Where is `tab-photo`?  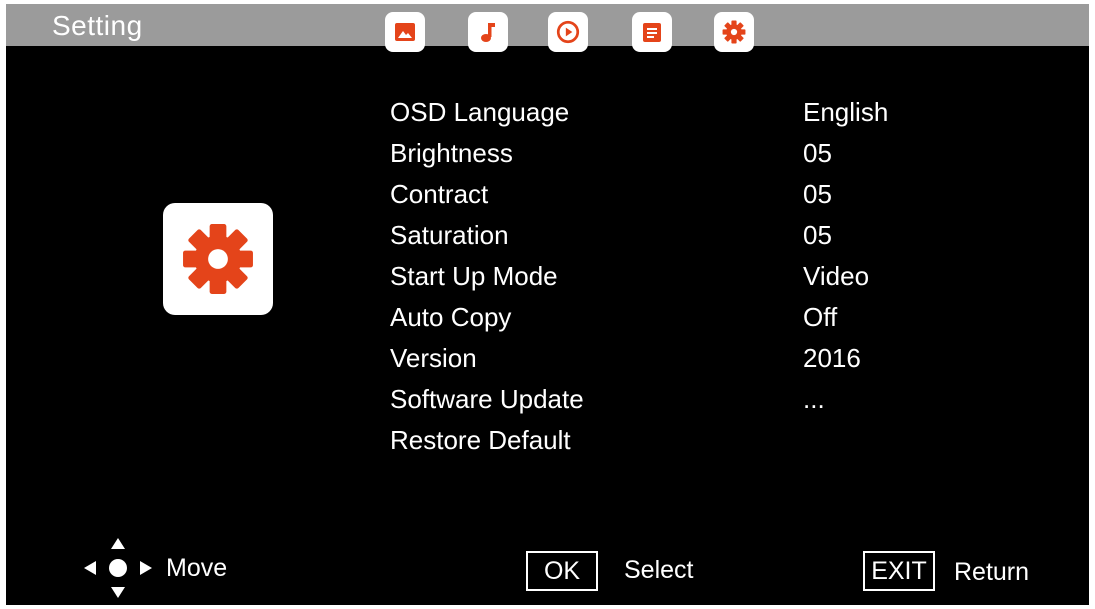
tab-photo is located at coordinates (405, 32).